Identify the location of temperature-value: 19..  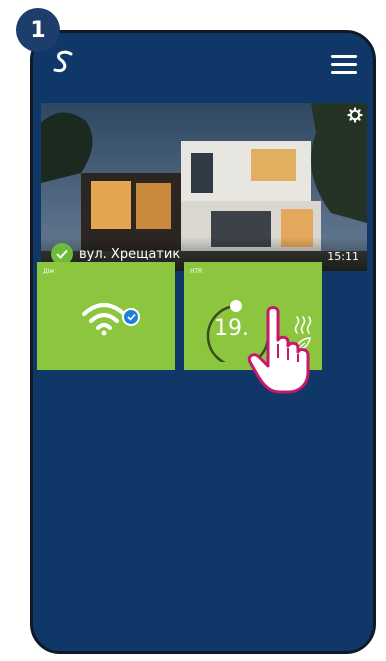
(231, 328).